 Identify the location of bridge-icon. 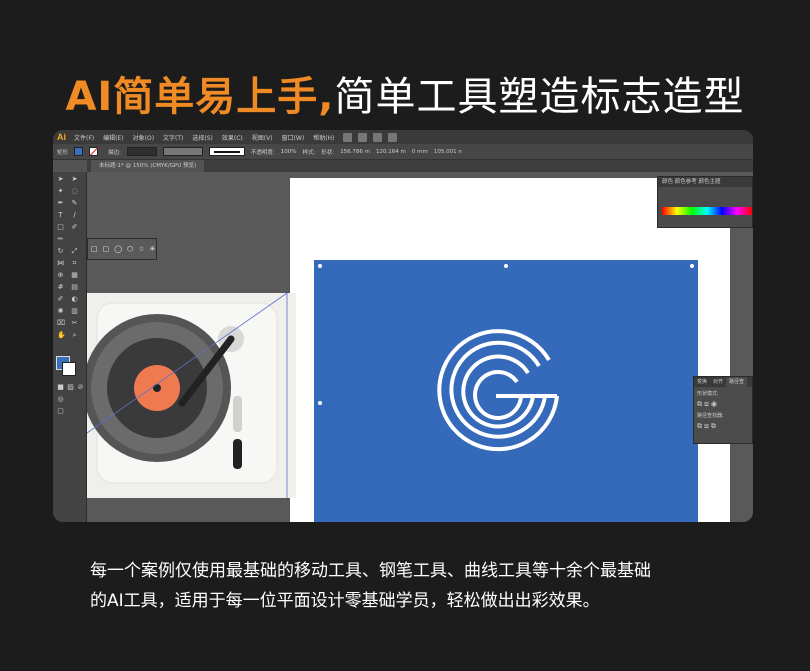
(348, 137).